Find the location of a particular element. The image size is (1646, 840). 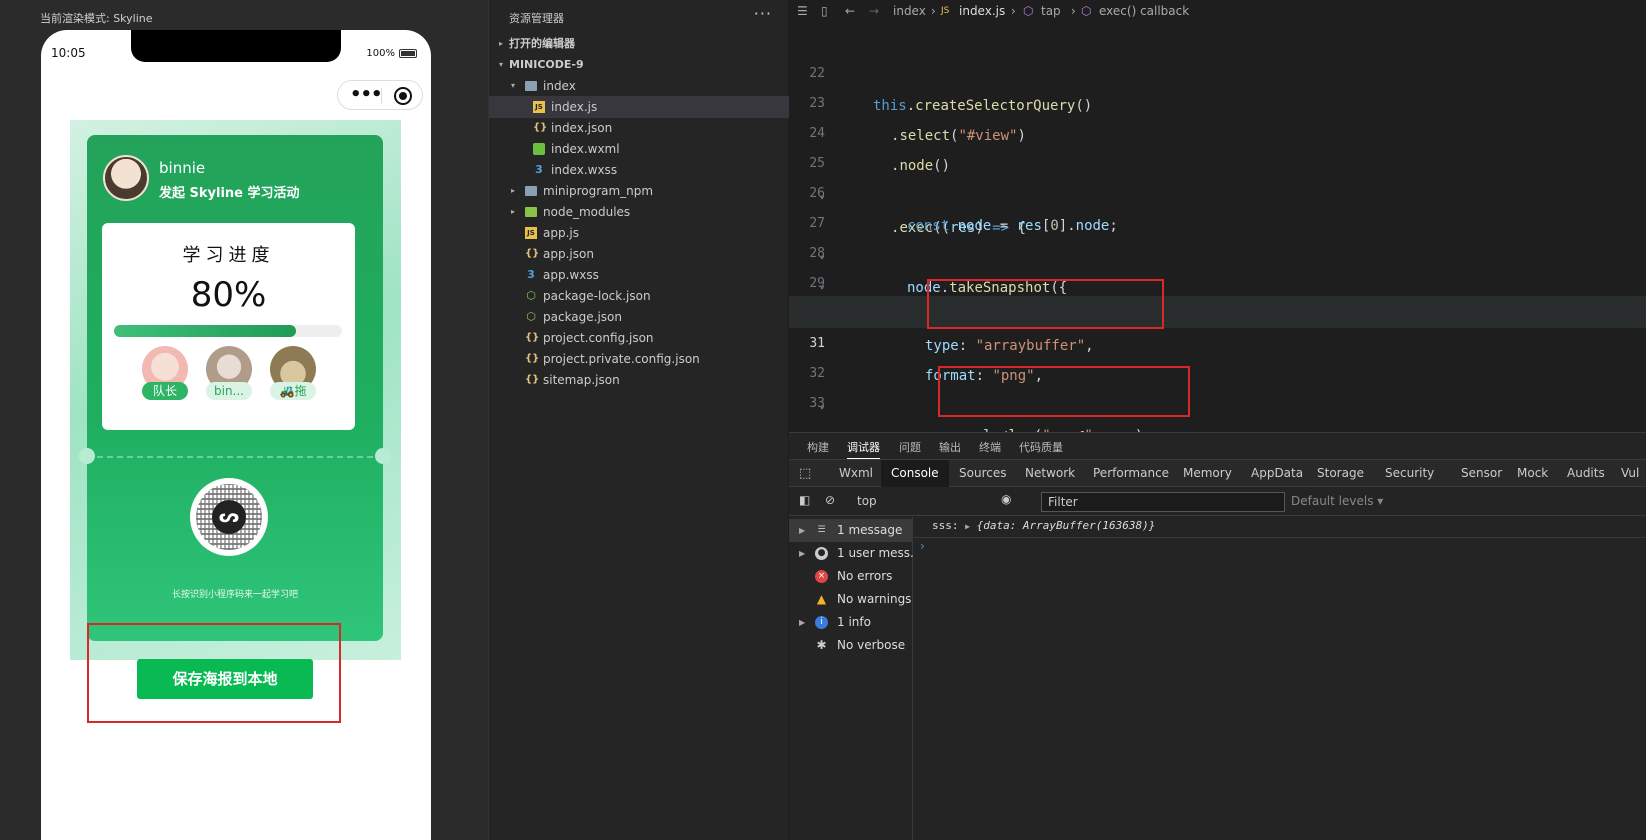

tree-item-index-wxss: 3 index.wxss is located at coordinates (639, 170).